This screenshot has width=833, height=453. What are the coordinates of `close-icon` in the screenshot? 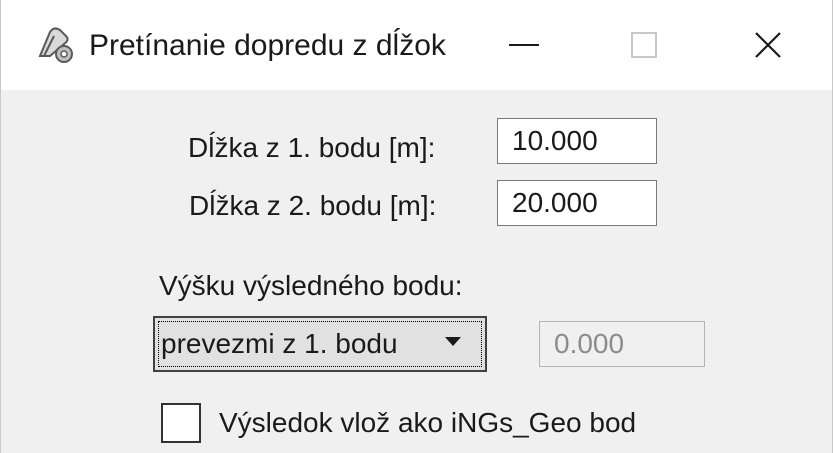 It's located at (768, 45).